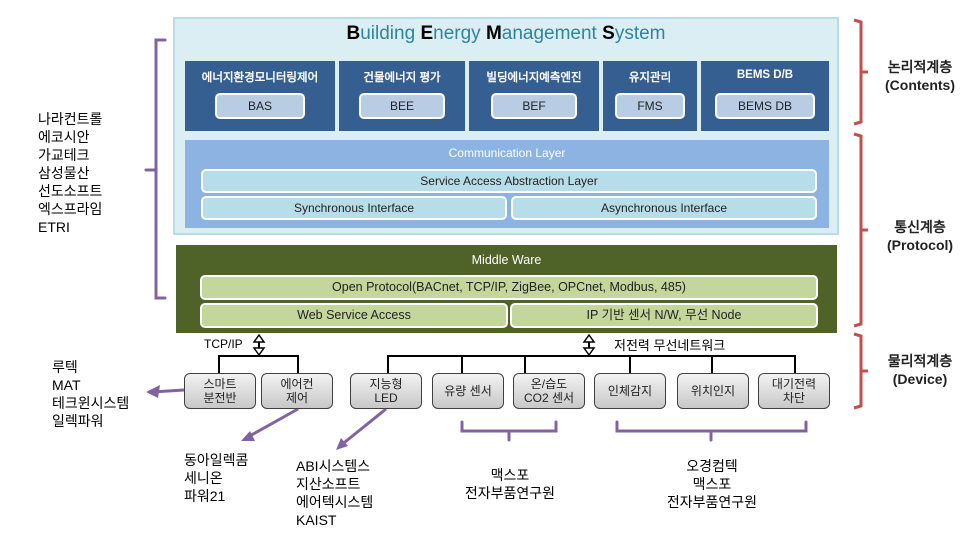 The width and height of the screenshot is (974, 534). Describe the element at coordinates (260, 78) in the screenshot. I see `module-label: 에너지환경모니터링제어` at that location.